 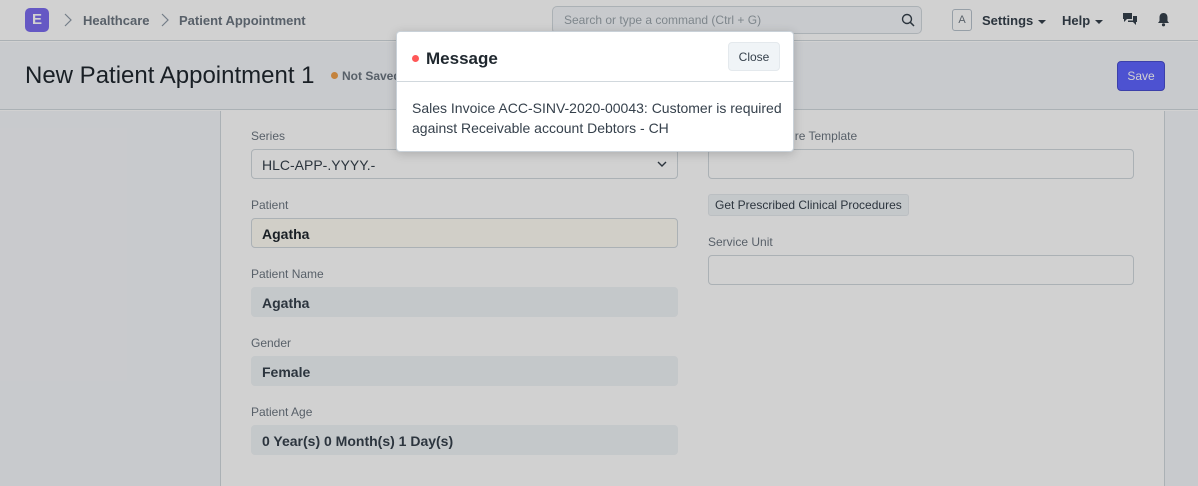 What do you see at coordinates (462, 58) in the screenshot?
I see `dialog-title: Message` at bounding box center [462, 58].